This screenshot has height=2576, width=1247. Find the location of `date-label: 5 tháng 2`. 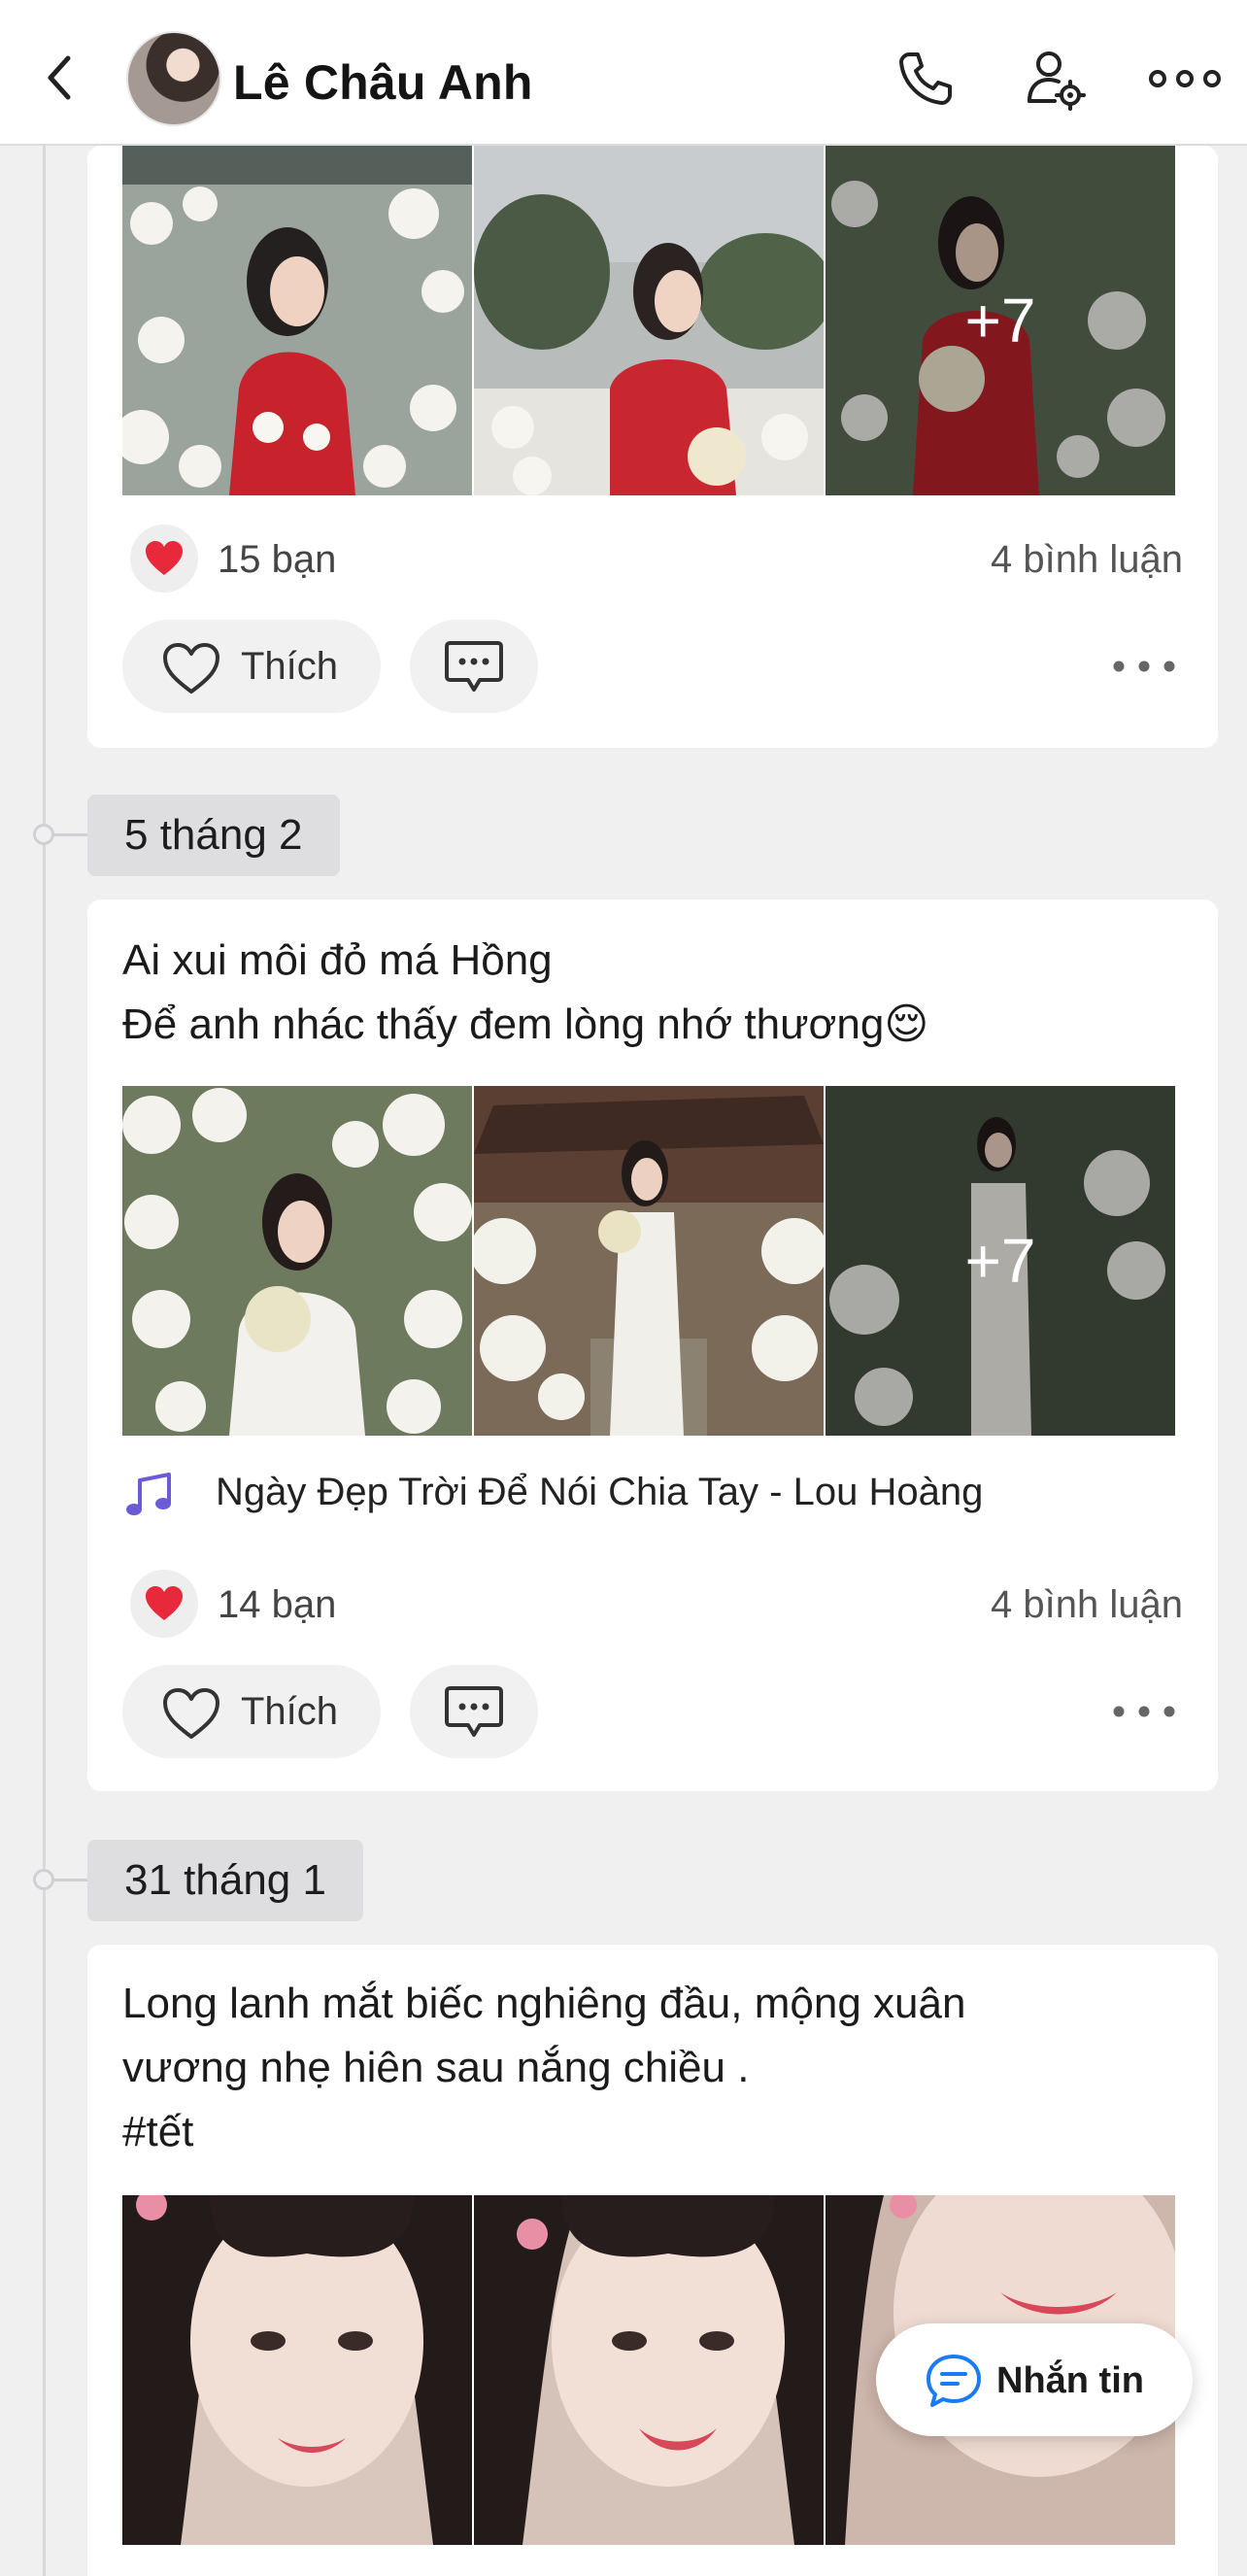

date-label: 5 tháng 2 is located at coordinates (213, 835).